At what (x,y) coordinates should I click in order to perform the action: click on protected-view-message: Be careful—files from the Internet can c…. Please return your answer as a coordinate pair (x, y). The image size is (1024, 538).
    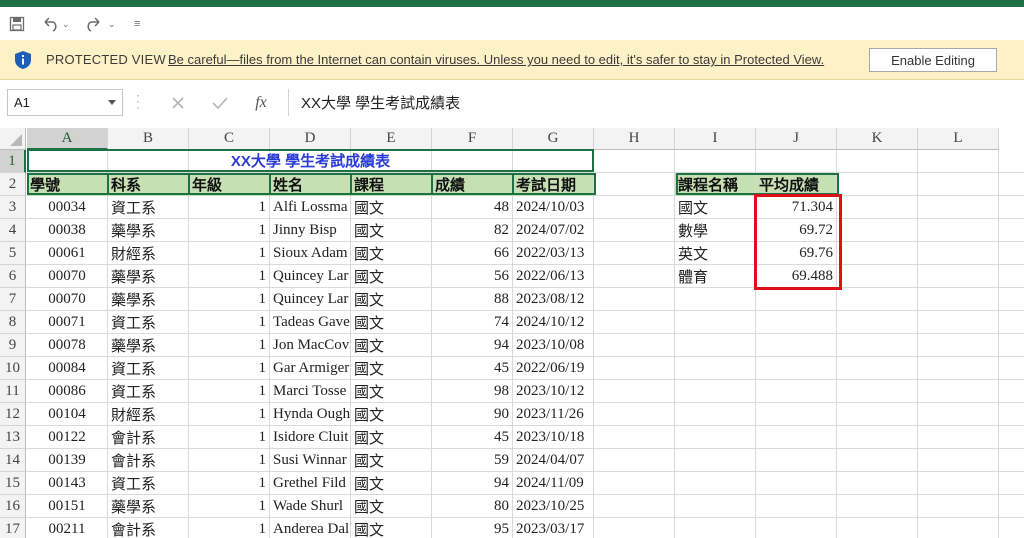
    Looking at the image, I should click on (496, 59).